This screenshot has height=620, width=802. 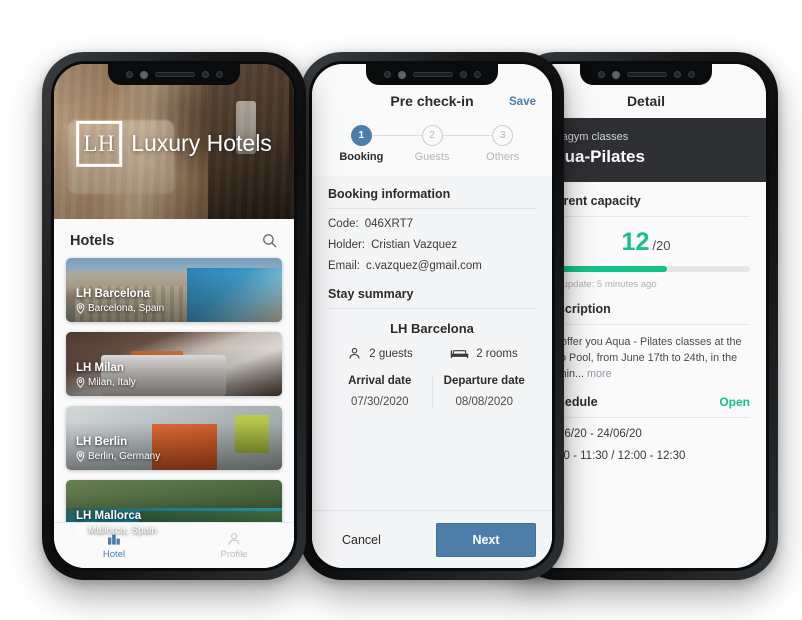 What do you see at coordinates (593, 156) in the screenshot?
I see `activity-name: Aqua-Pilates` at bounding box center [593, 156].